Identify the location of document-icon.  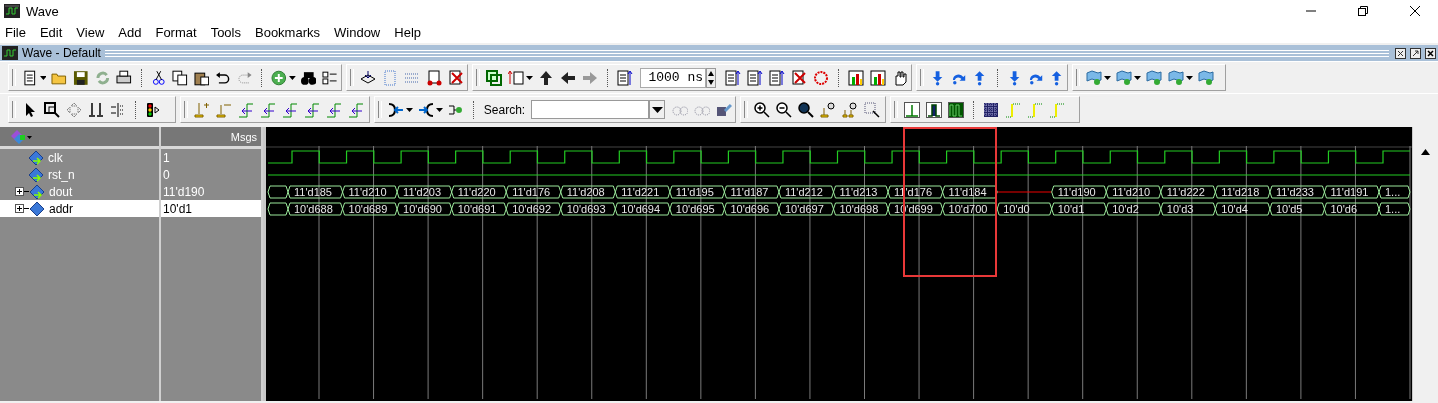
(30, 77).